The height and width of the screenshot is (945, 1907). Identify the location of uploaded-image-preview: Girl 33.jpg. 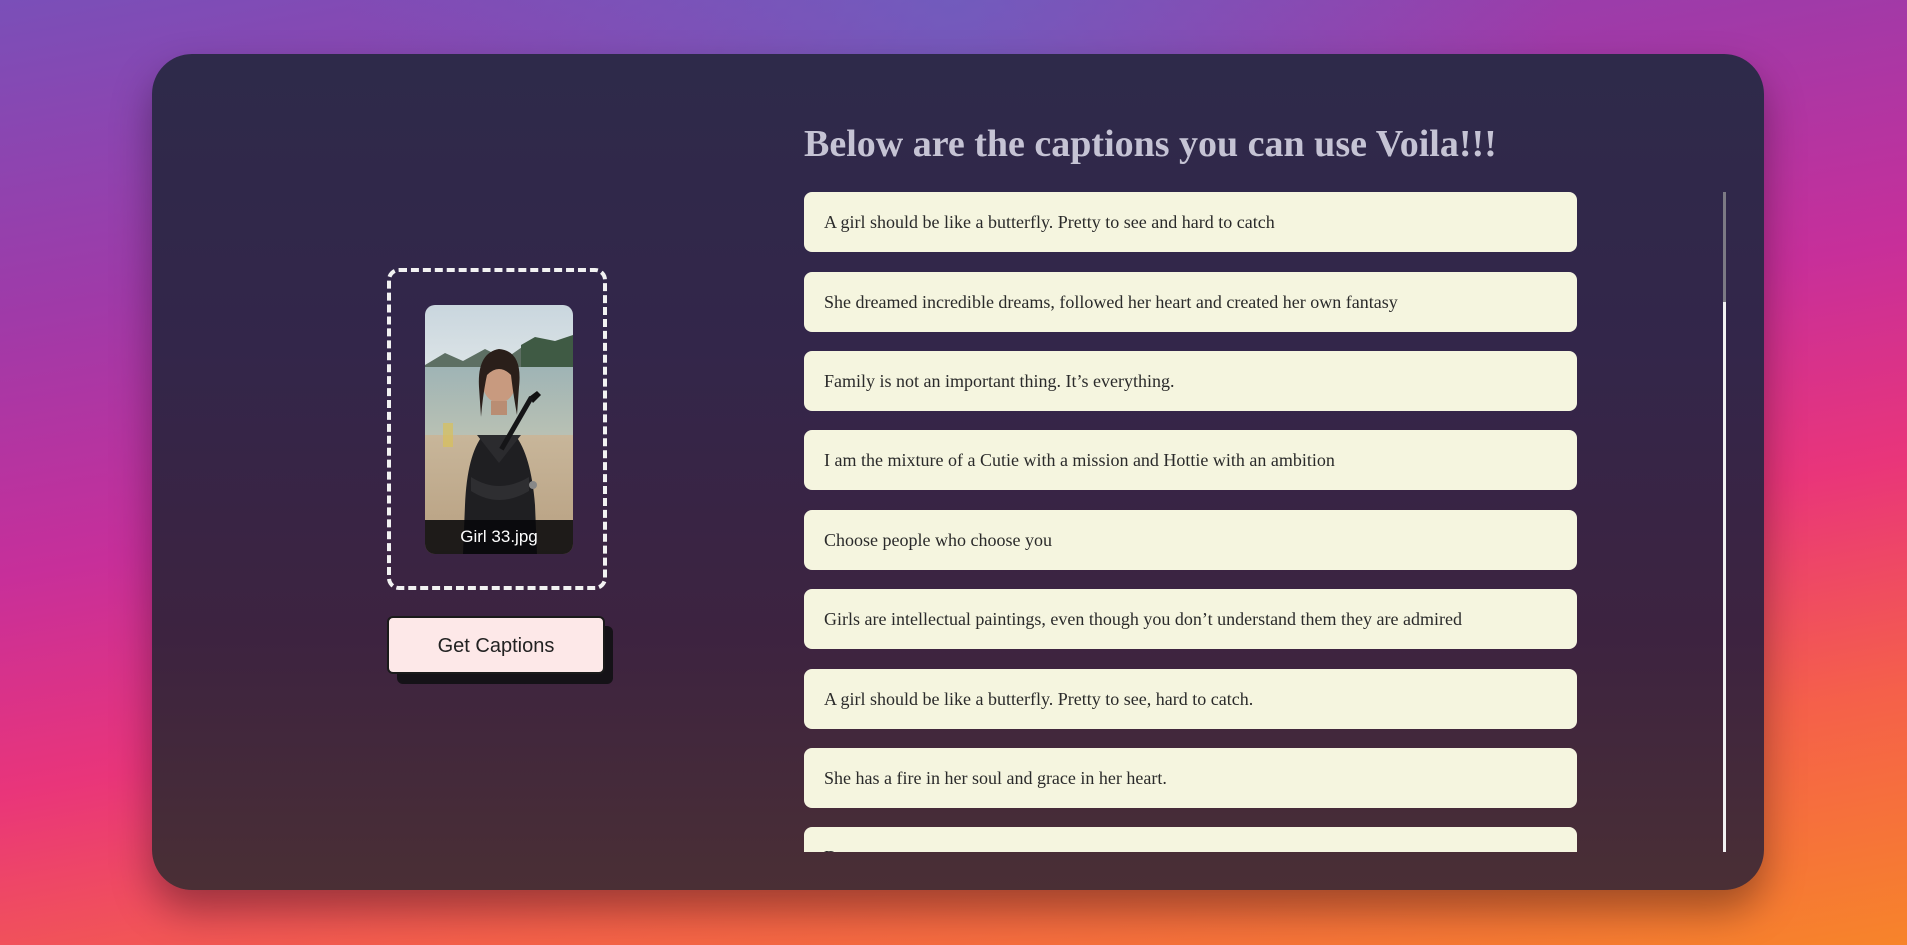
(499, 429).